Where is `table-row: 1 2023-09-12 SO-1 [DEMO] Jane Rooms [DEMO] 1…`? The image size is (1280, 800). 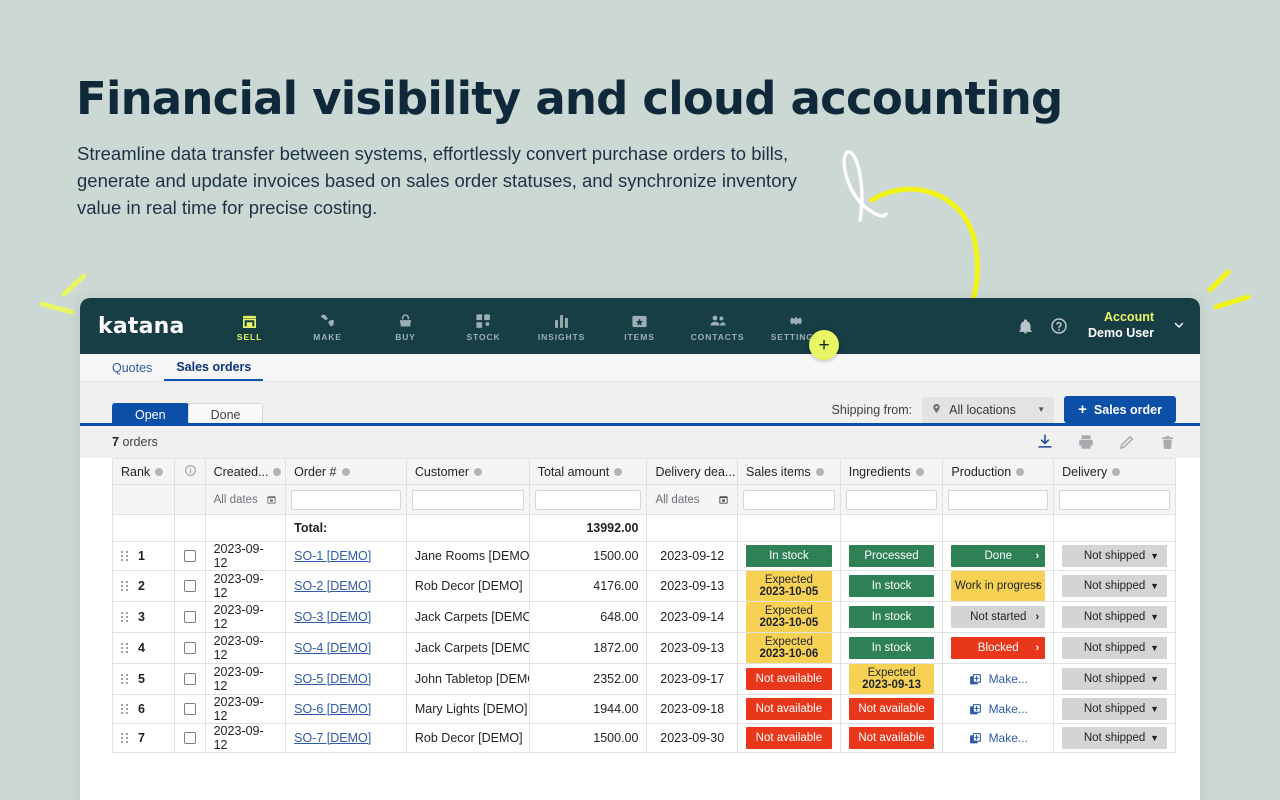 table-row: 1 2023-09-12 SO-1 [DEMO] Jane Rooms [DEMO] 1… is located at coordinates (643, 556).